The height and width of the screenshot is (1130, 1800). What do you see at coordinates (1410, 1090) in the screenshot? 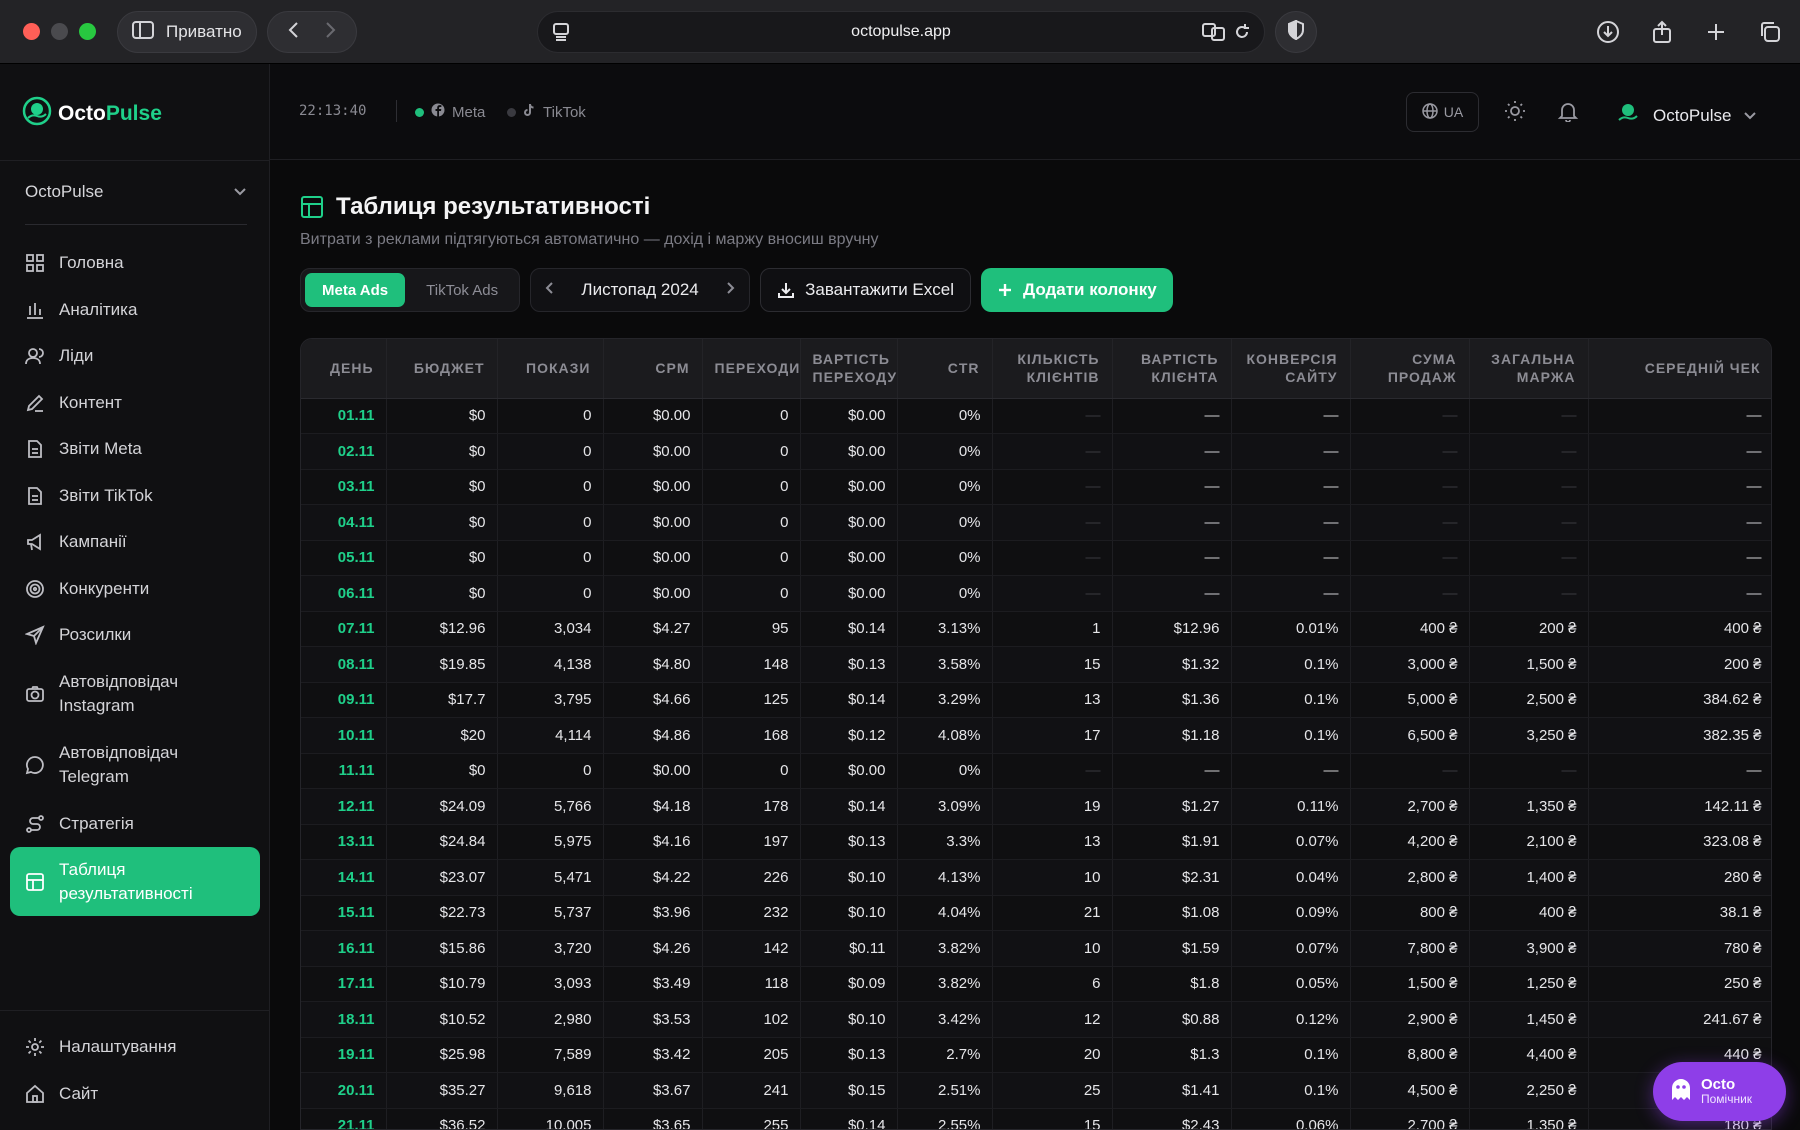
I see `table-cell: 4,500 ₴` at bounding box center [1410, 1090].